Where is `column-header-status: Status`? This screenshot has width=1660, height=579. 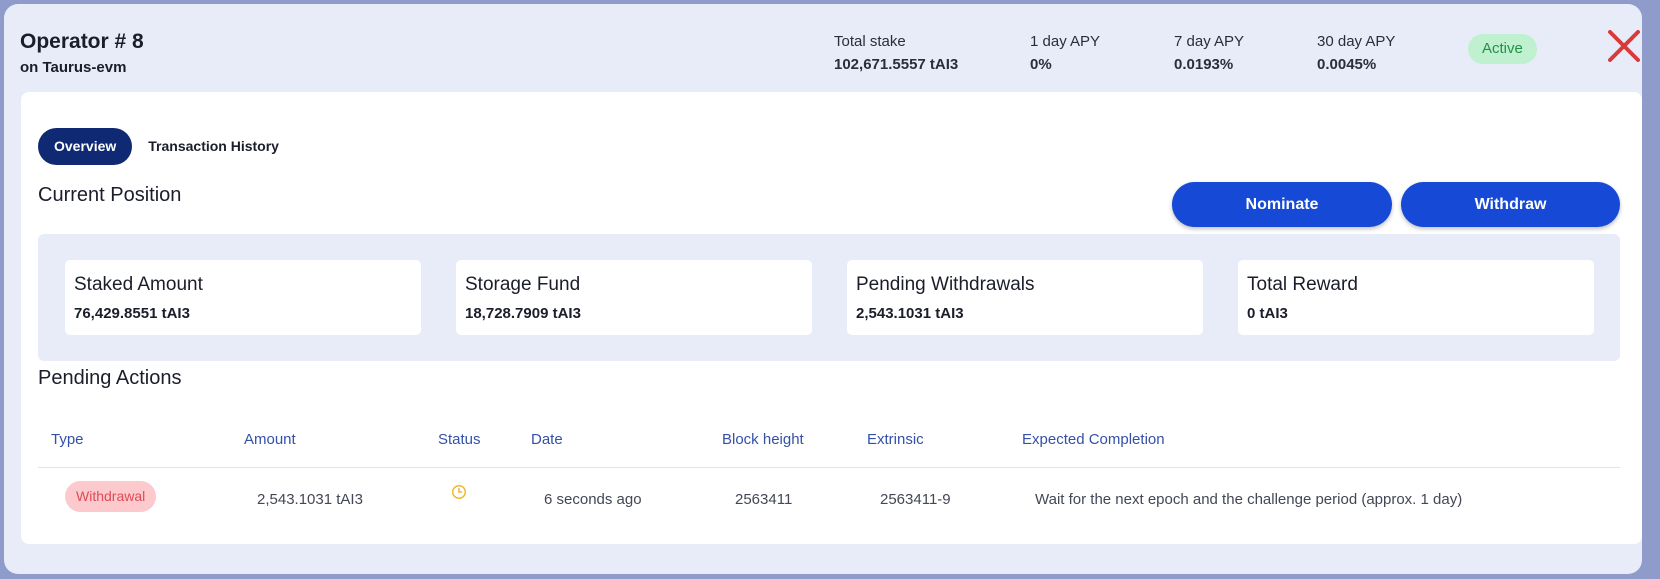
column-header-status: Status is located at coordinates (459, 439).